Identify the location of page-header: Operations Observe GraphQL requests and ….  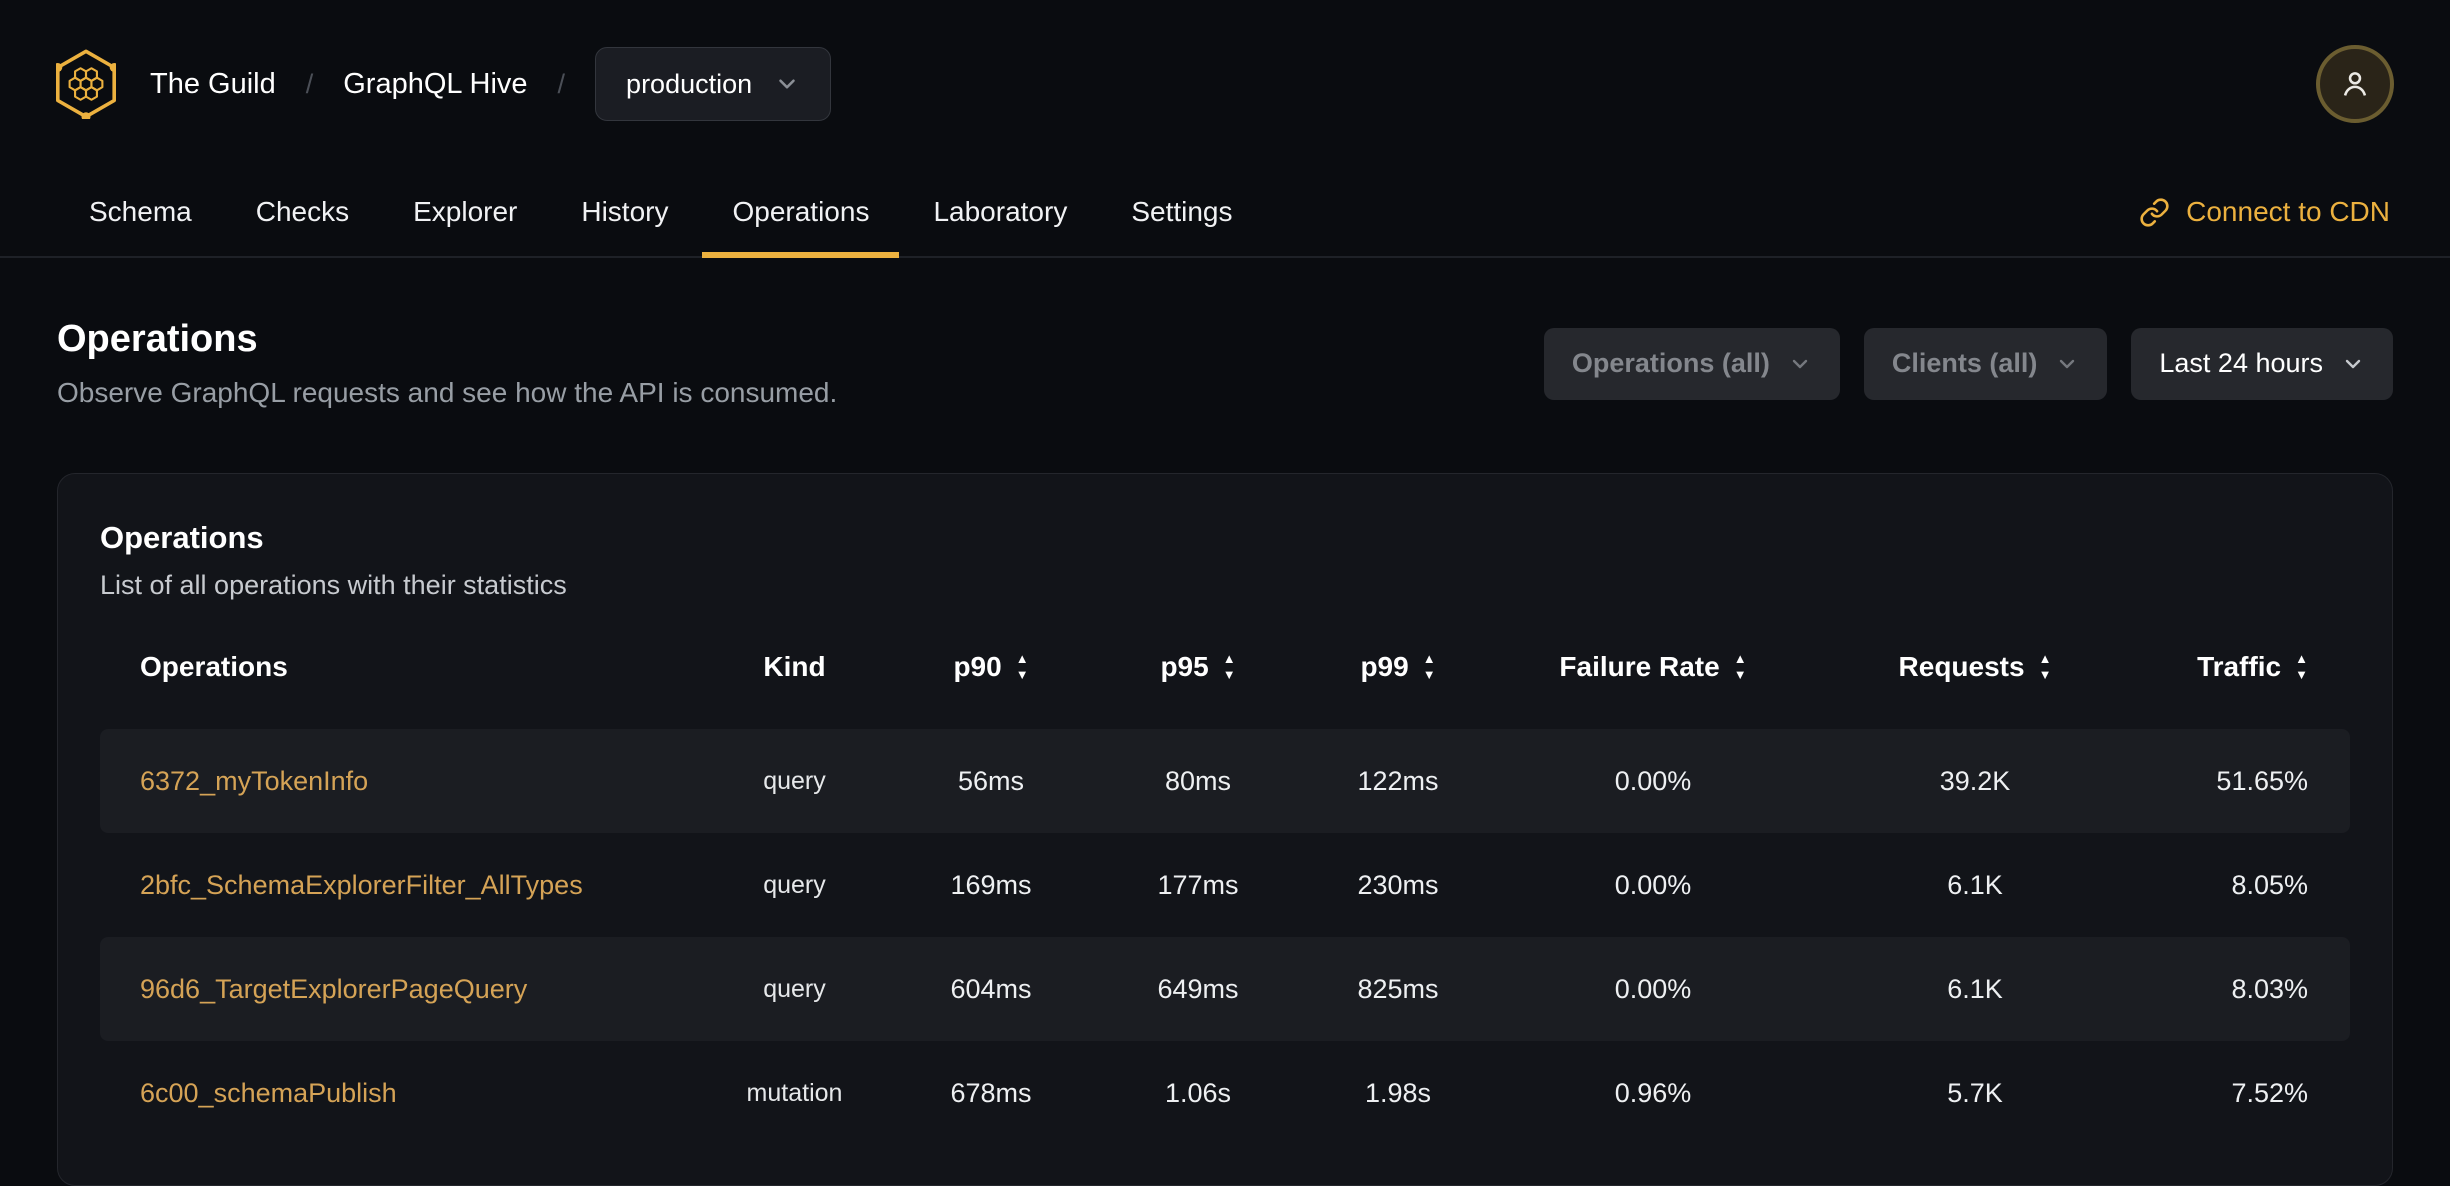
(1225, 363).